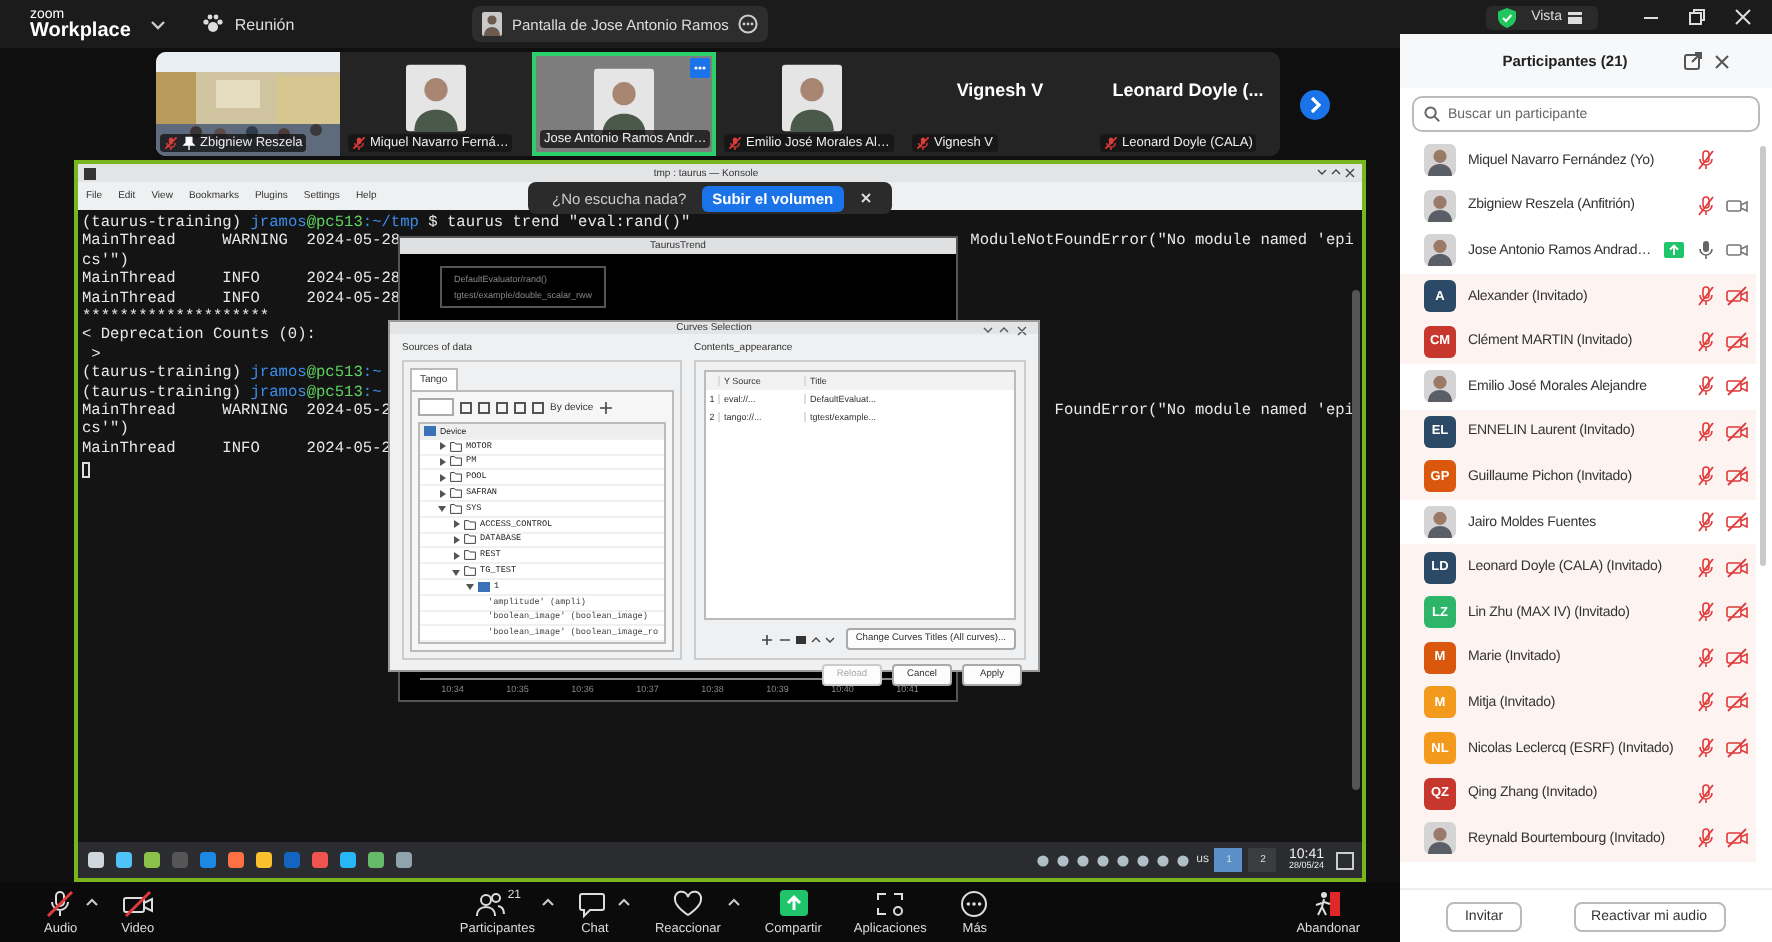 This screenshot has width=1772, height=942. What do you see at coordinates (86, 470) in the screenshot?
I see `text-cursor` at bounding box center [86, 470].